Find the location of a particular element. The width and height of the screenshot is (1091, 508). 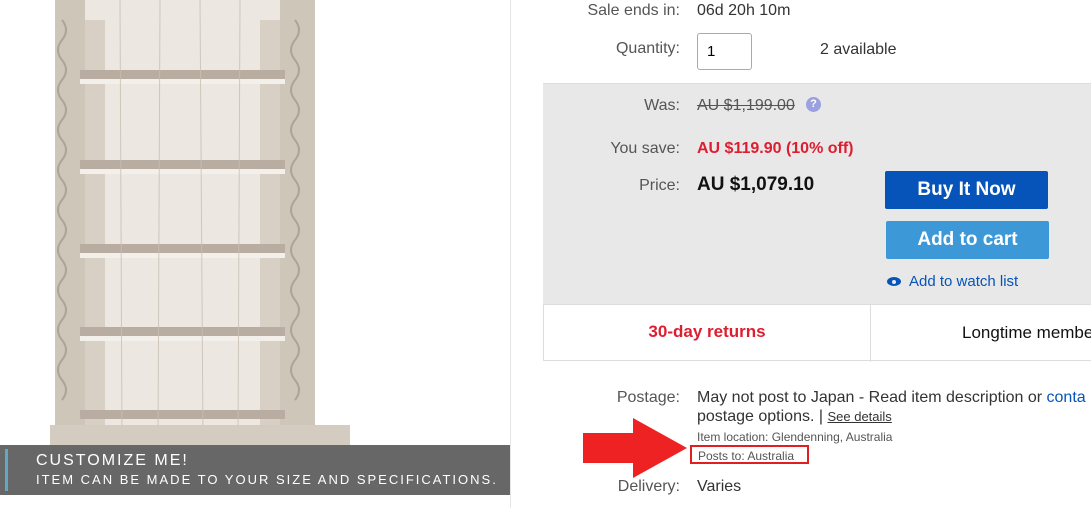

price-value: AU $1,079.10 is located at coordinates (756, 184).